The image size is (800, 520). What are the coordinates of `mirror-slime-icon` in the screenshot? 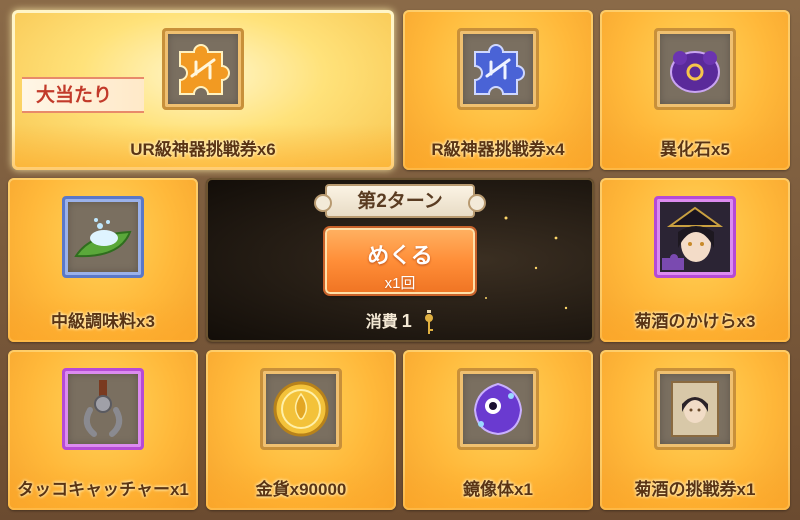 It's located at (498, 409).